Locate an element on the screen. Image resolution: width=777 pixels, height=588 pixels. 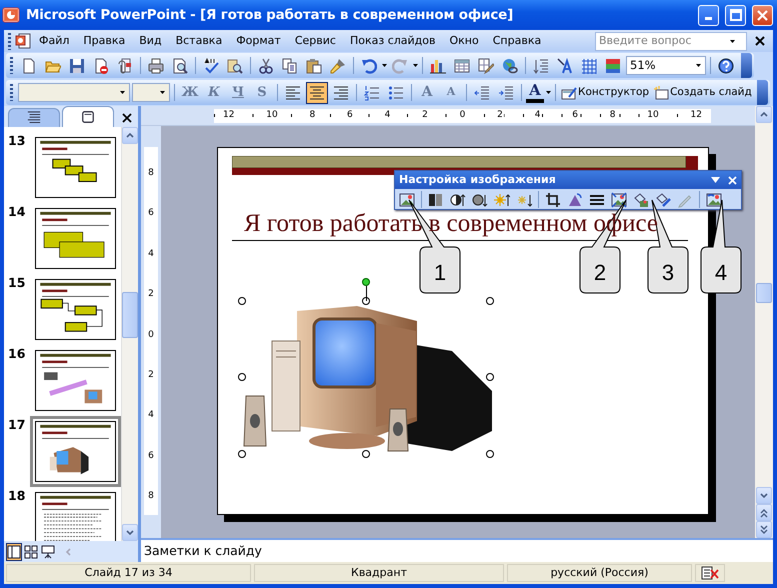
previous-slide-icon is located at coordinates (764, 513).